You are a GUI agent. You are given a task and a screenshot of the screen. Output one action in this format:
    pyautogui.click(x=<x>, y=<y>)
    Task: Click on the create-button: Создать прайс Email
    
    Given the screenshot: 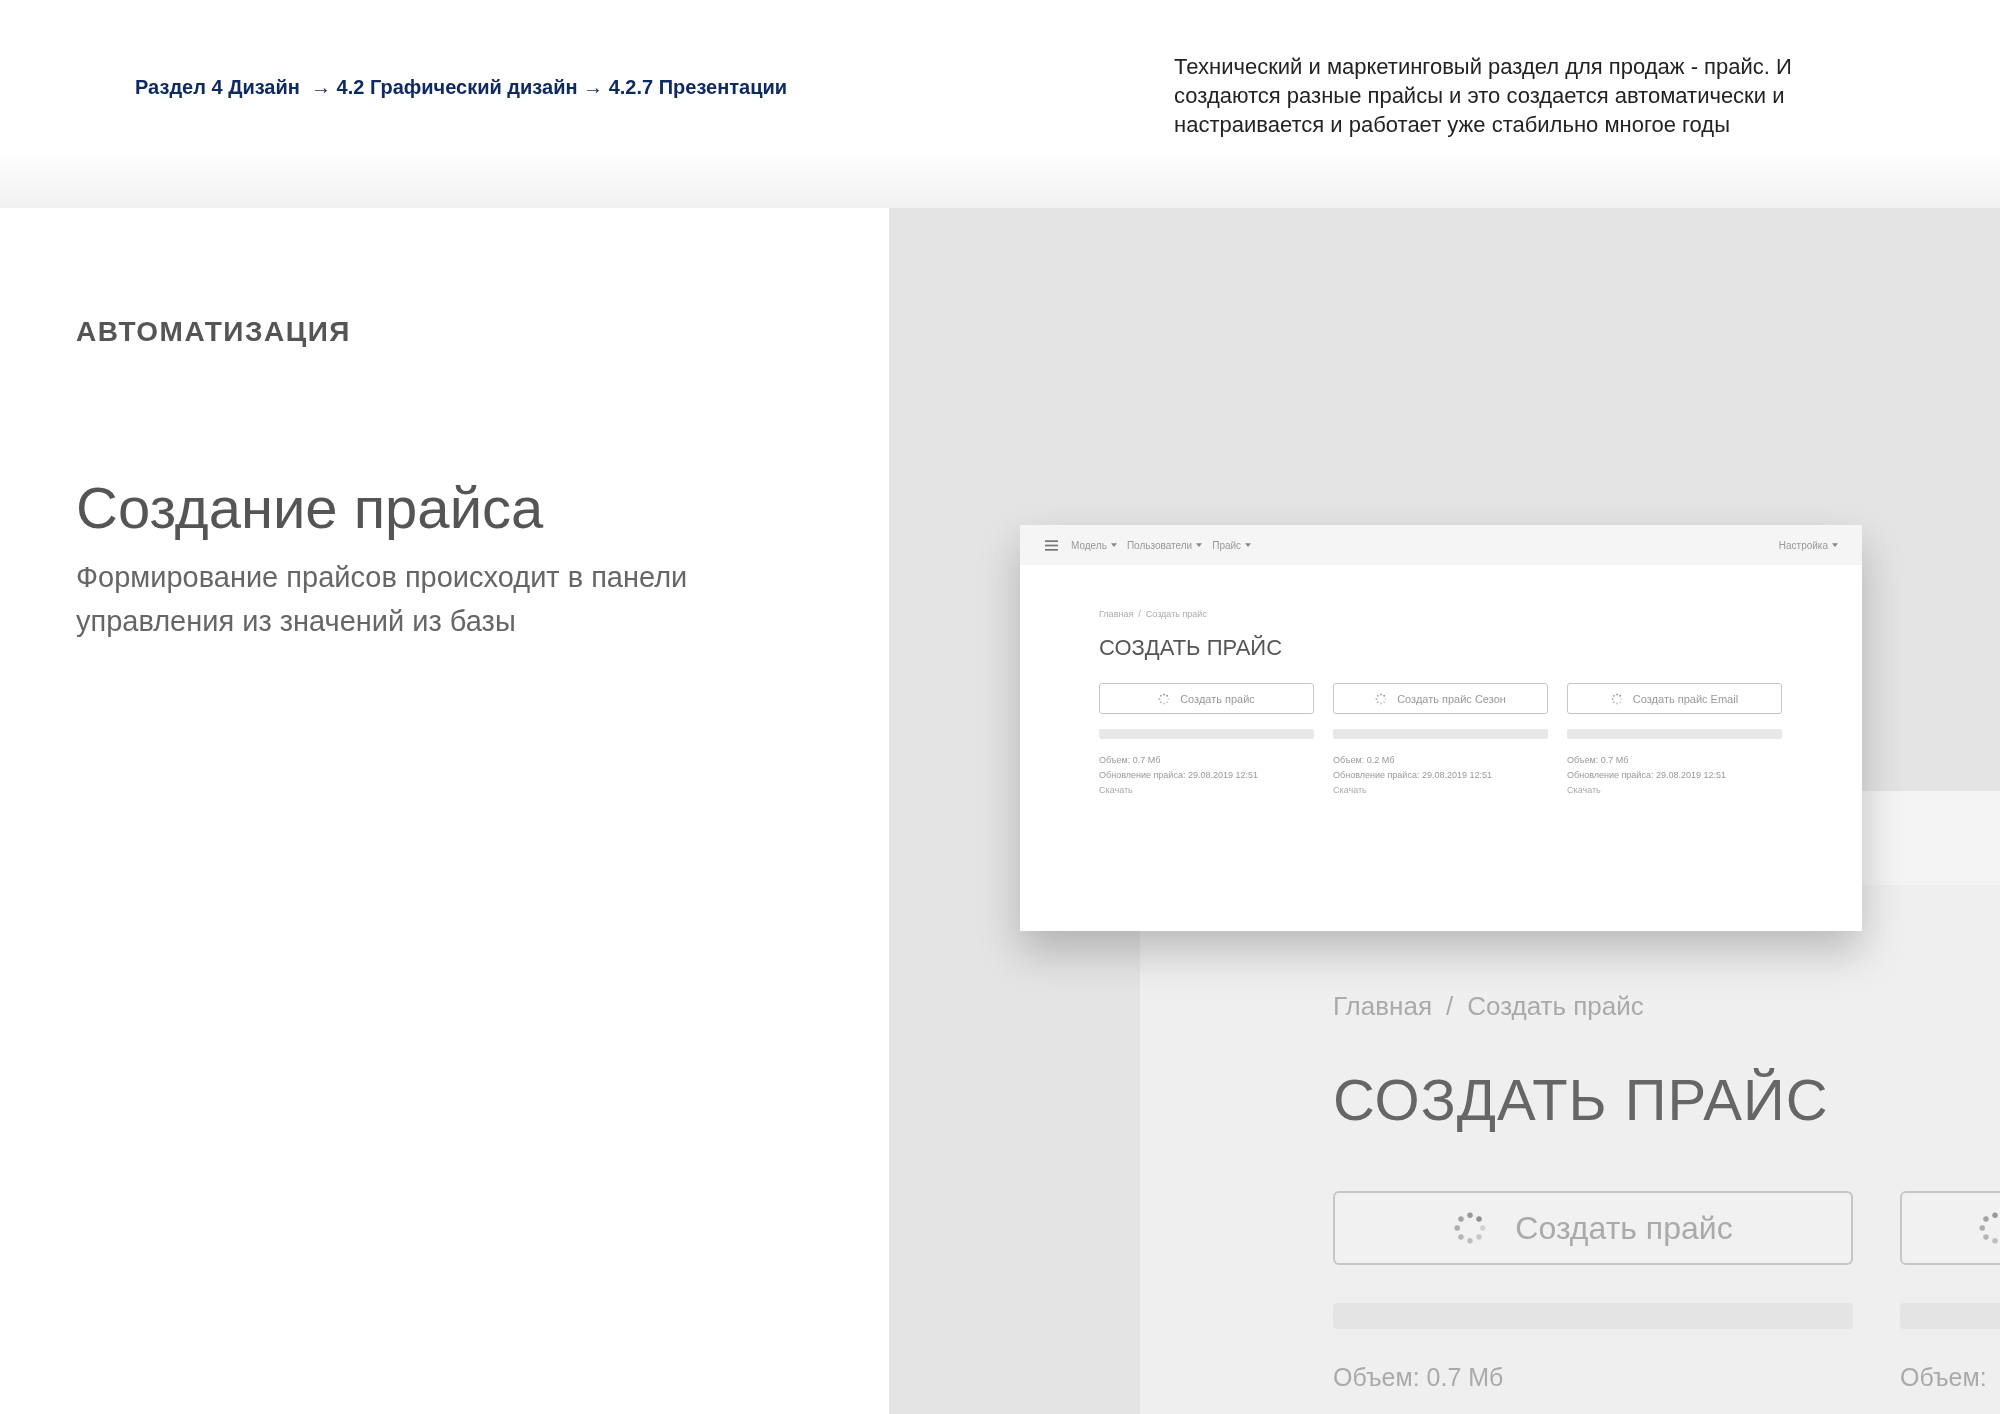 What is the action you would take?
    pyautogui.click(x=1674, y=698)
    